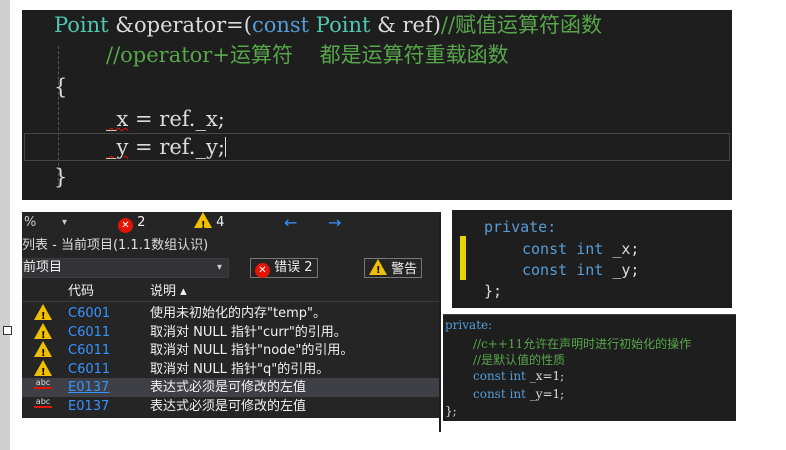  Describe the element at coordinates (115, 245) in the screenshot. I see `error-list-title: 列表 - 当前项目(1.1.1数组认识)` at that location.